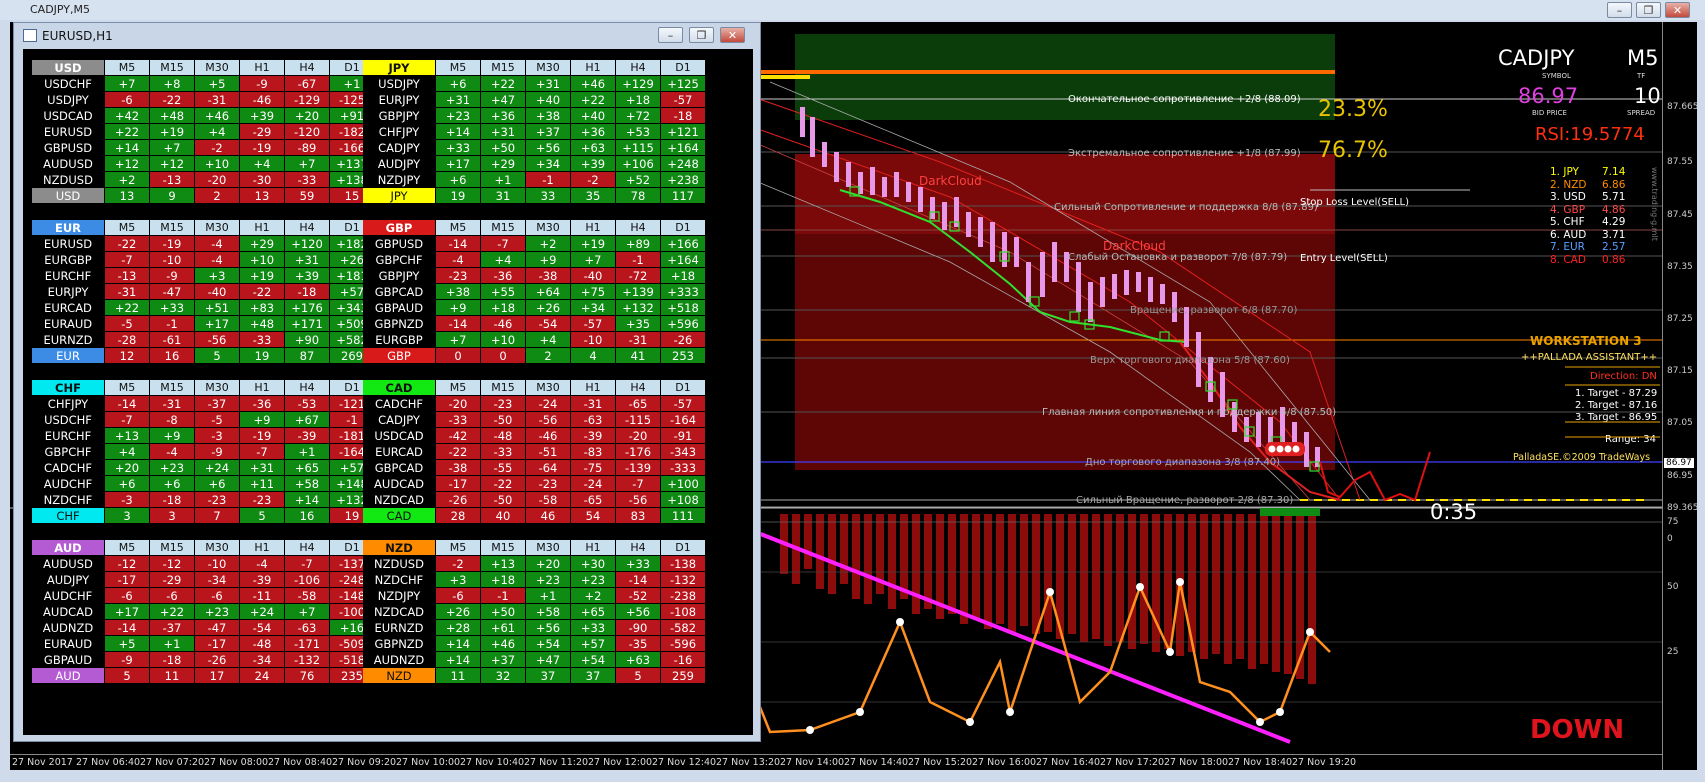 This screenshot has height=782, width=1705. I want to click on eurusd-window-titlebar: EURUSD,H1 – ❐ ✕, so click(387, 35).